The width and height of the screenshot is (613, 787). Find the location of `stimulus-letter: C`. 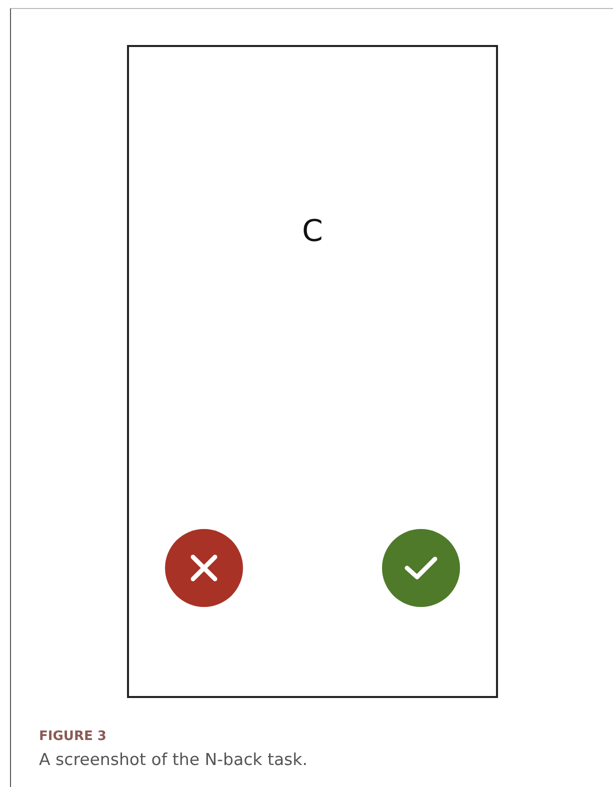

stimulus-letter: C is located at coordinates (312, 232).